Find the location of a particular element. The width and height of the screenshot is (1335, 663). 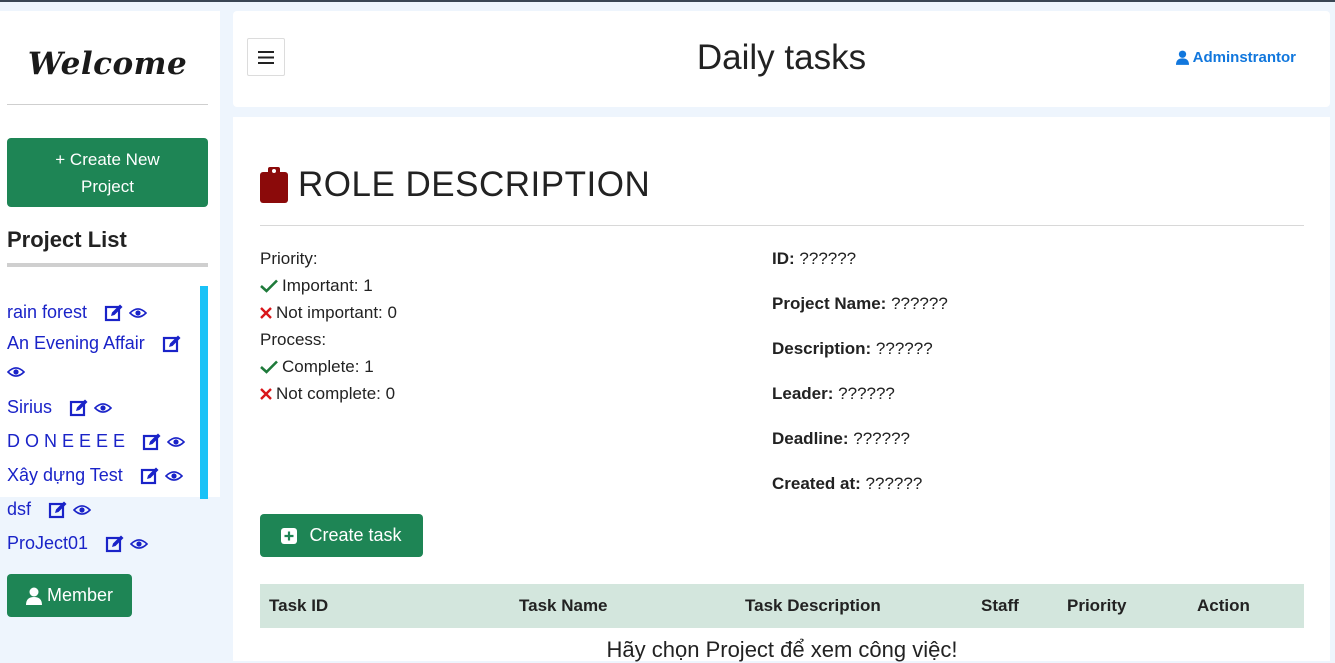

project-link: Xây dựng Test is located at coordinates (65, 475).